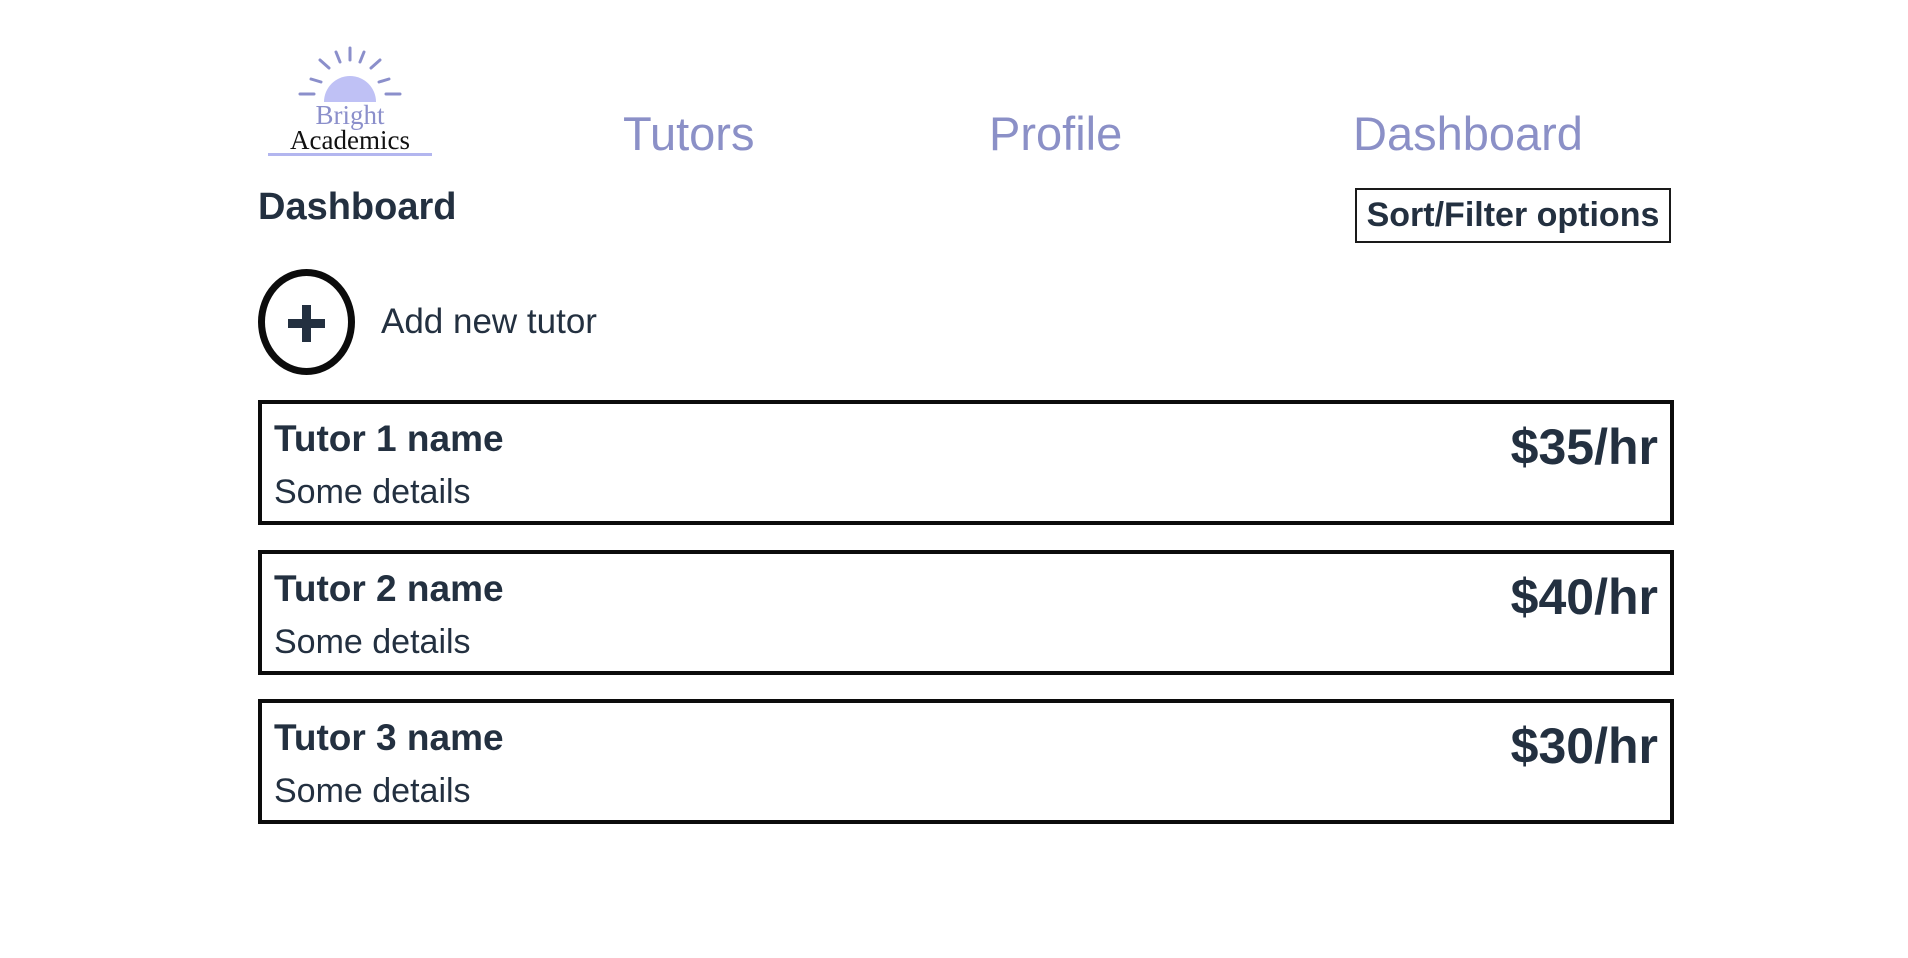 Image resolution: width=1908 pixels, height=958 pixels. Describe the element at coordinates (966, 761) in the screenshot. I see `tutor-card: Tutor 3 name Some details $30/hr` at that location.